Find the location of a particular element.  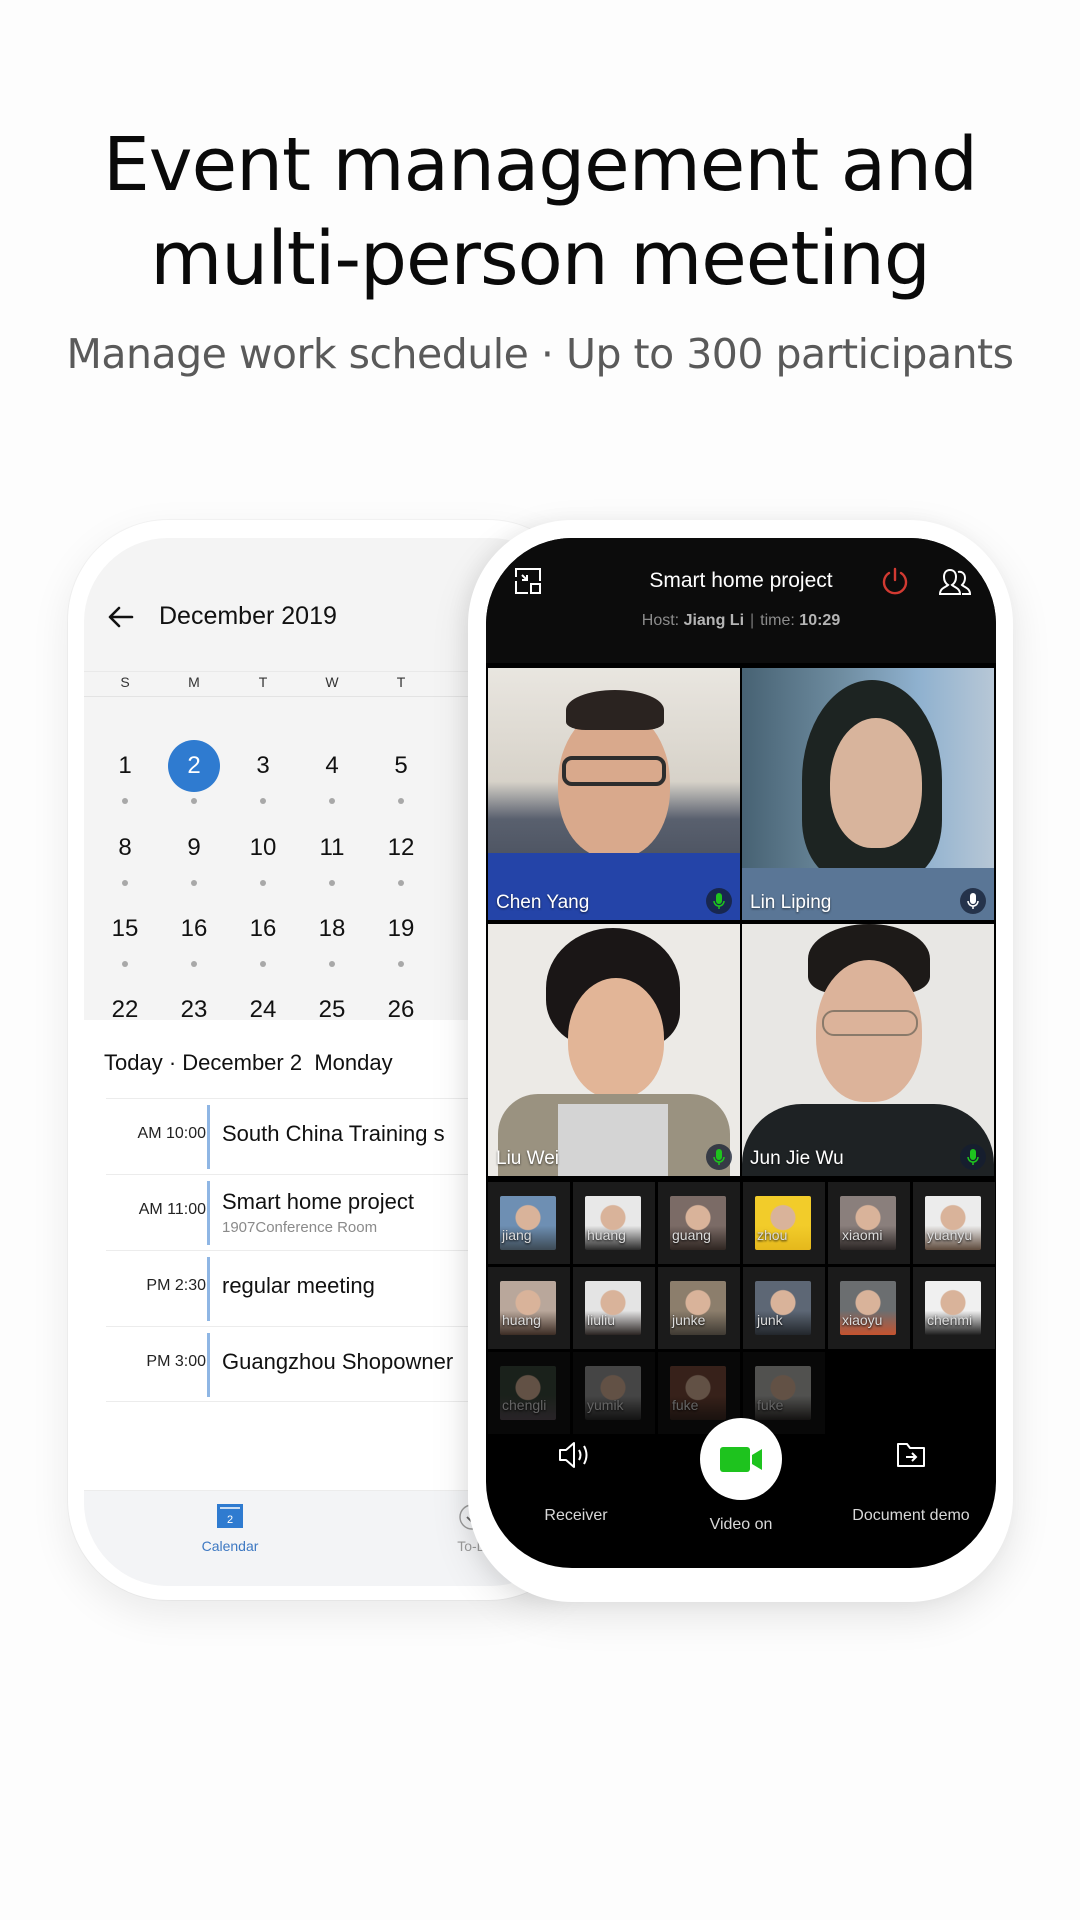

weekday-label: W is located at coordinates (332, 682).